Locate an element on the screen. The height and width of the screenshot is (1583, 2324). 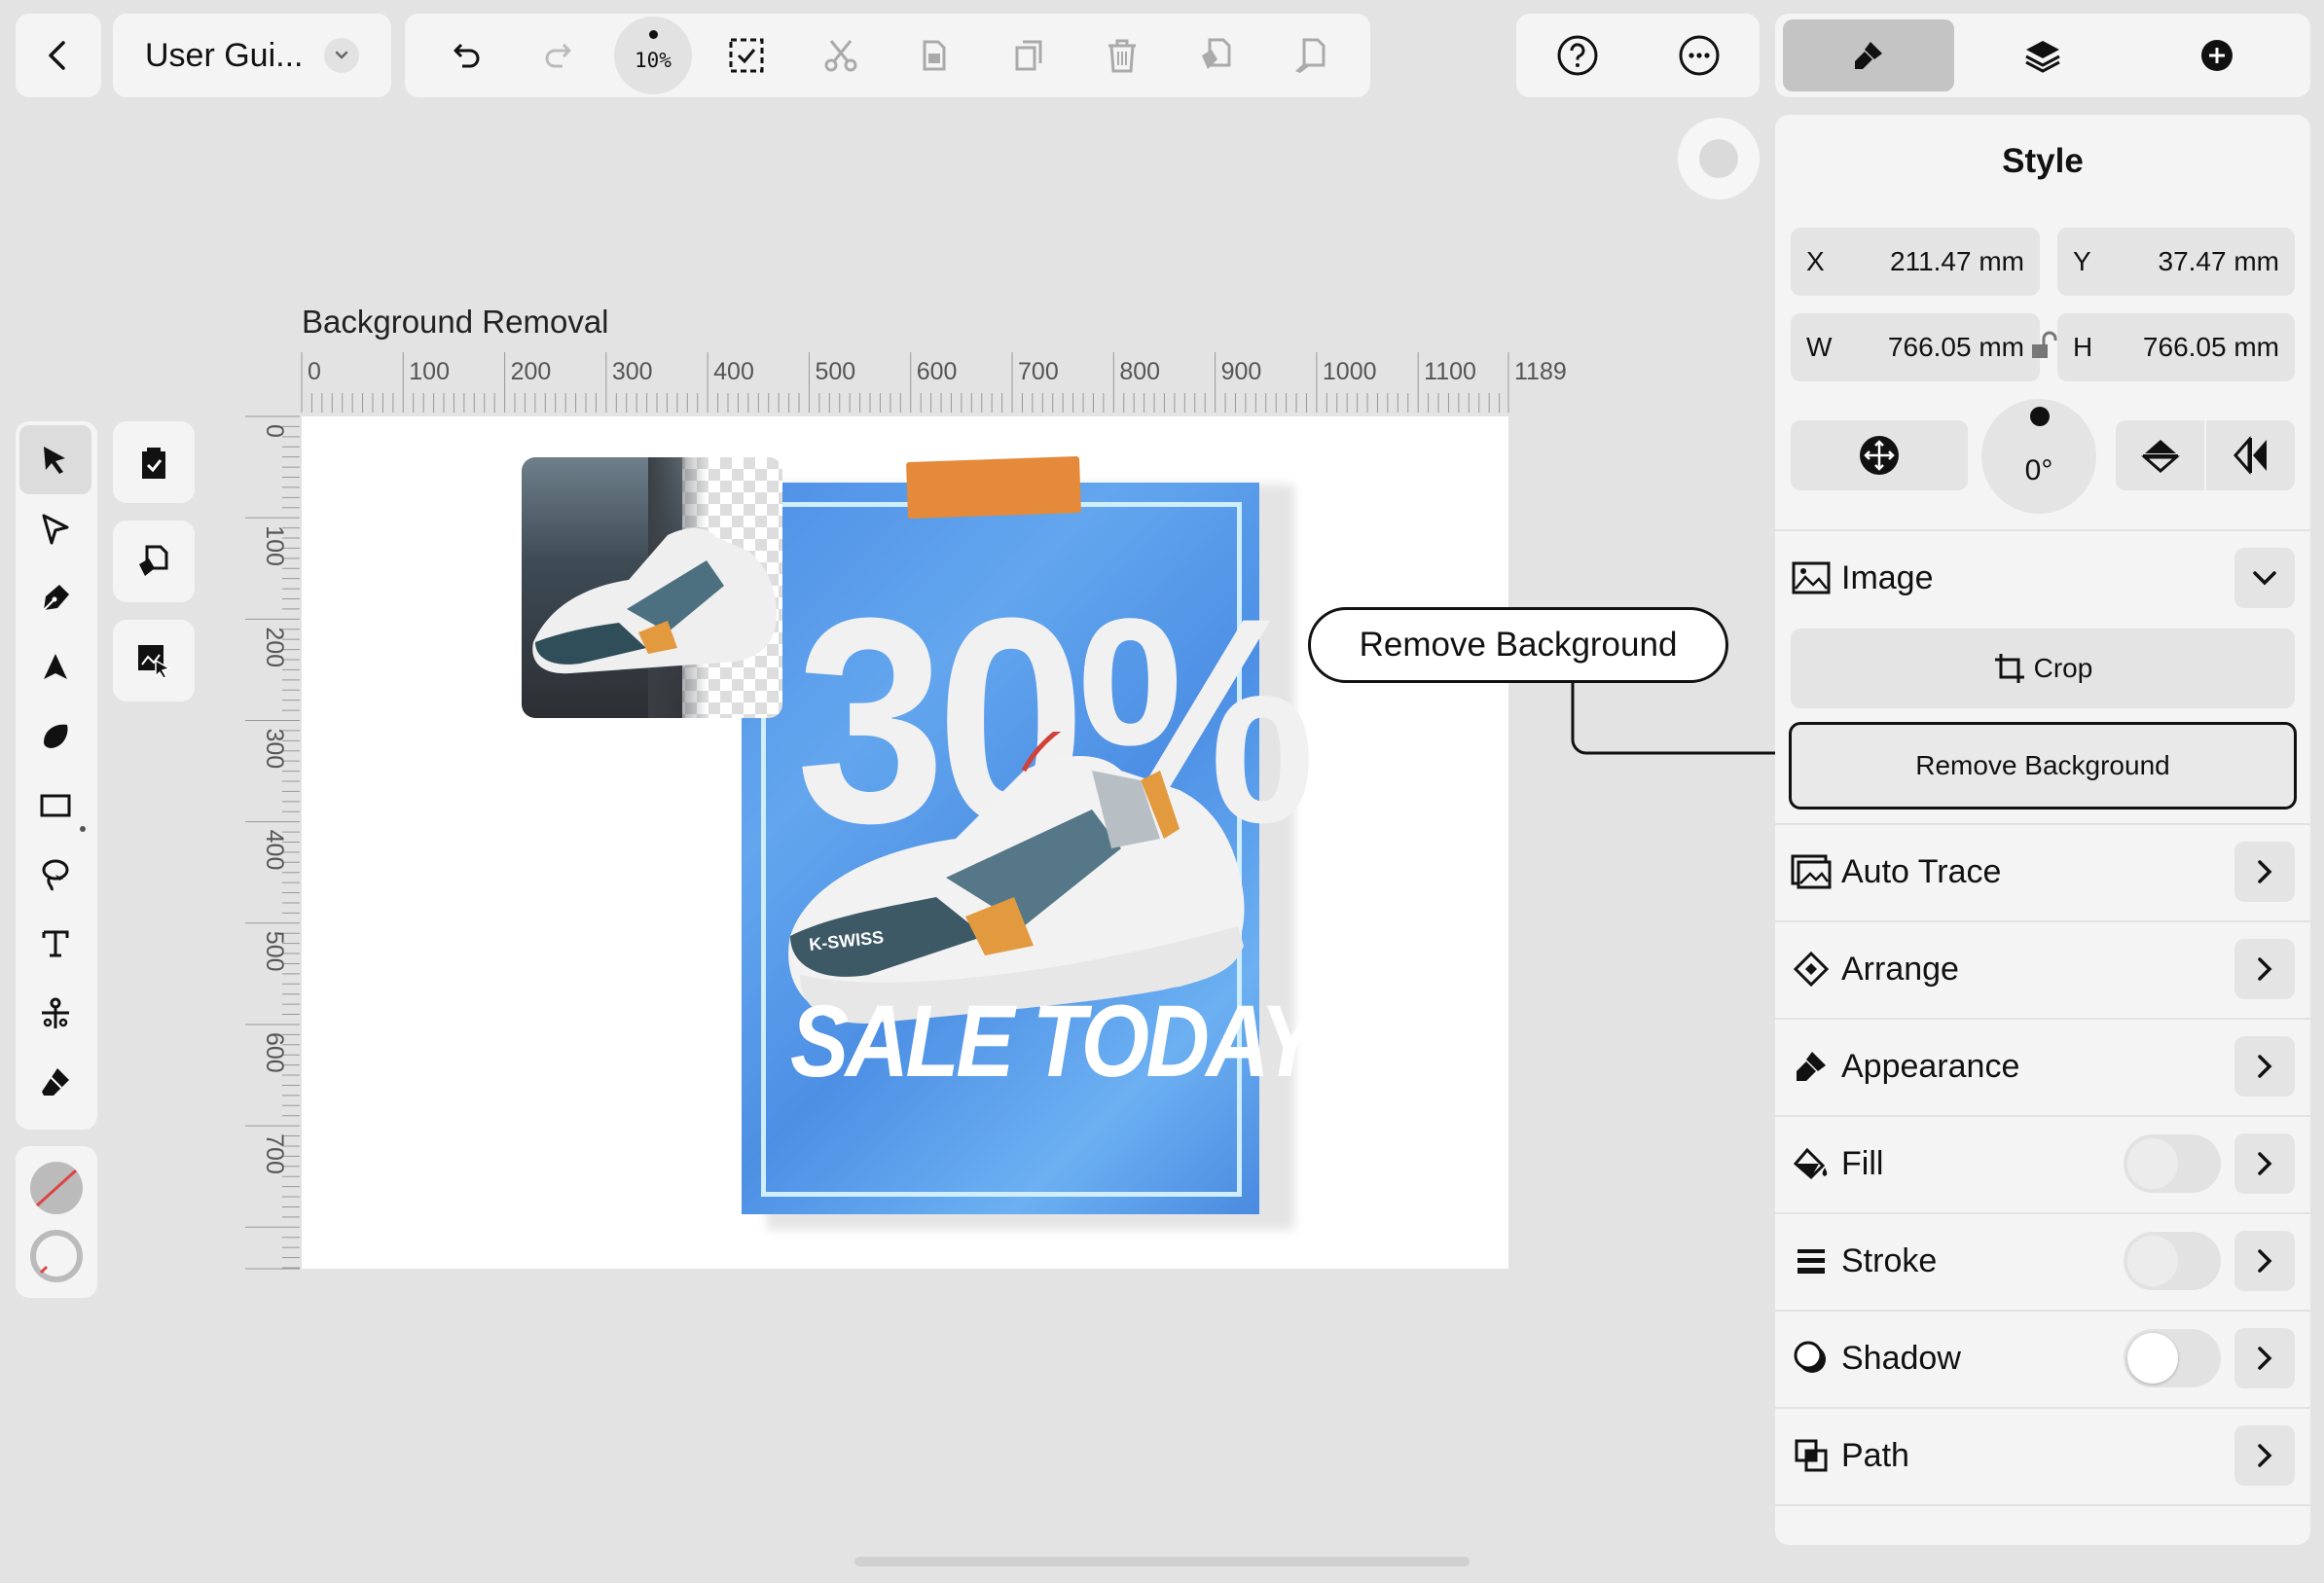
more-button is located at coordinates (1699, 56).